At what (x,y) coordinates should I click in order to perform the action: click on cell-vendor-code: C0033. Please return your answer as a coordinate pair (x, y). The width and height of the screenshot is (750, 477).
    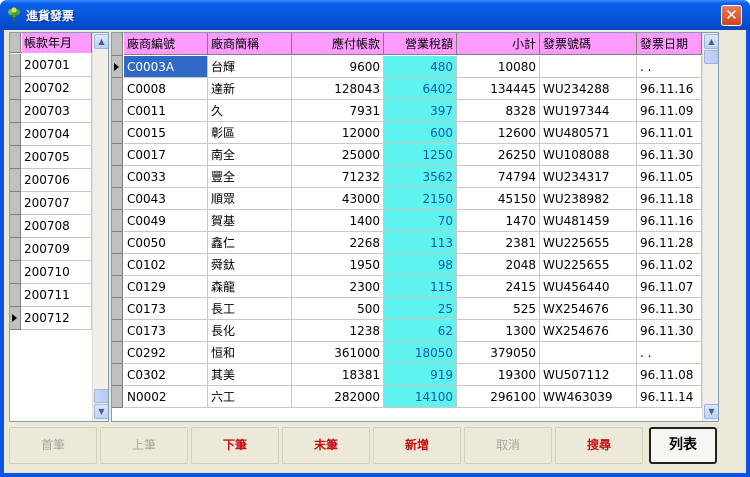
    Looking at the image, I should click on (166, 177).